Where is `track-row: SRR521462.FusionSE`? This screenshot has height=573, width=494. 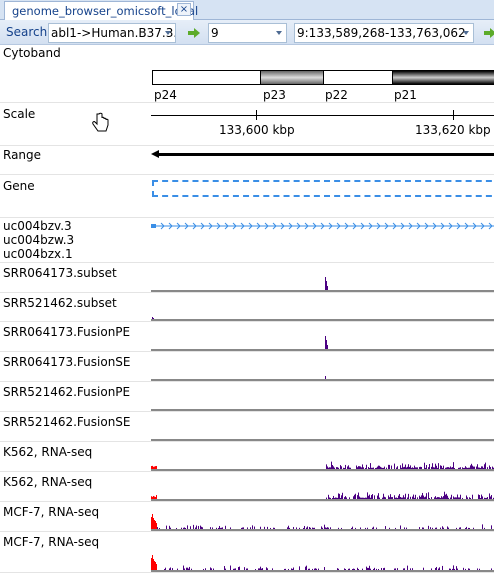 track-row: SRR521462.FusionSE is located at coordinates (247, 427).